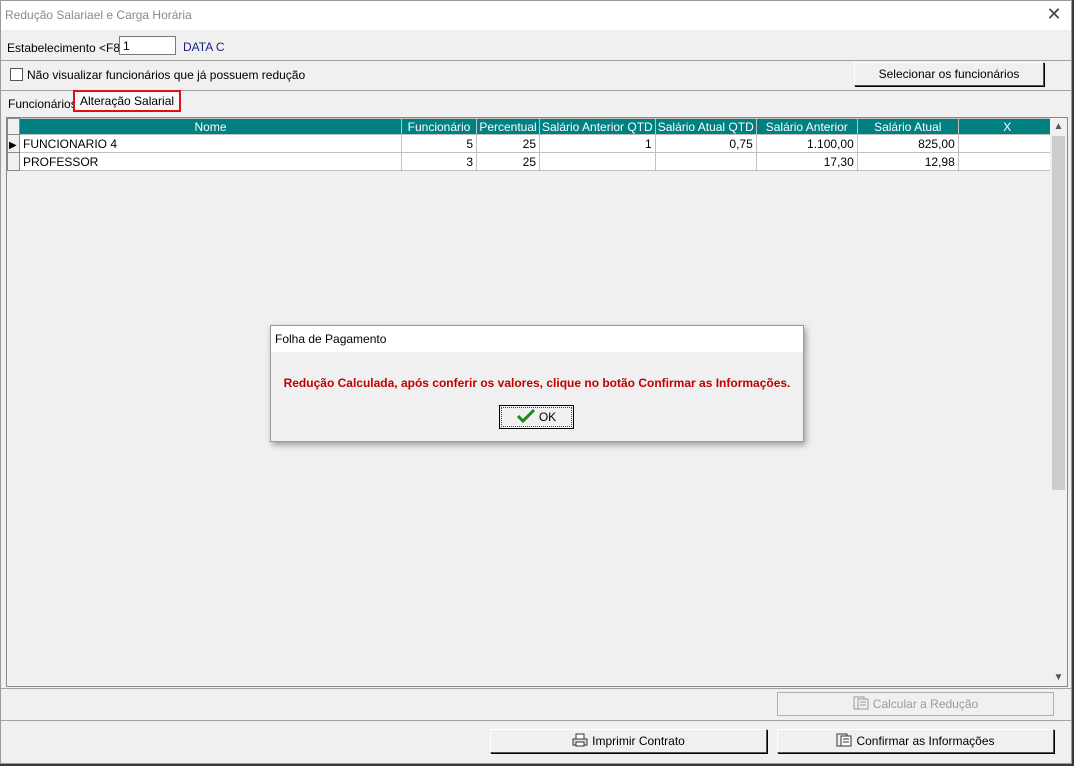 The image size is (1074, 766). What do you see at coordinates (536, 15) in the screenshot?
I see `title-bar: Redução Salariael e Carga Horária ✕` at bounding box center [536, 15].